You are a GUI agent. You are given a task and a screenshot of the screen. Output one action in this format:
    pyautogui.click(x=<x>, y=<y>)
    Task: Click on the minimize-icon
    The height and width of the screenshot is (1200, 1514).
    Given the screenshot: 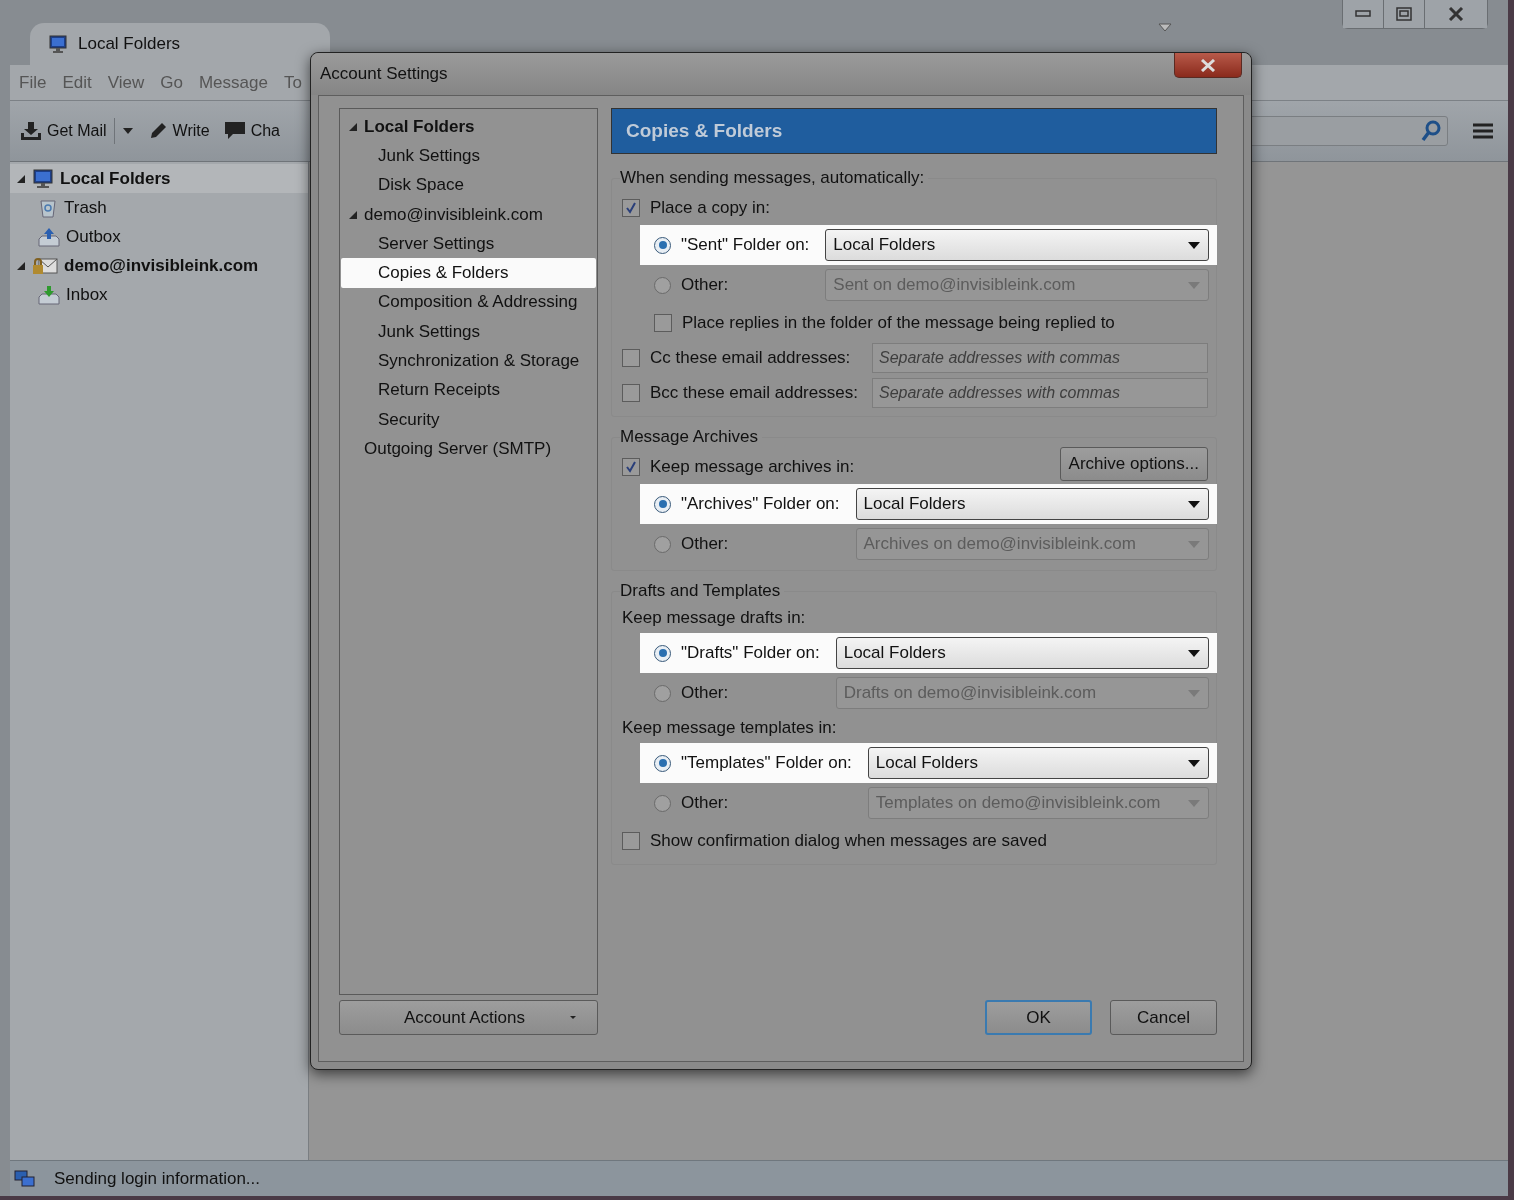 What is the action you would take?
    pyautogui.click(x=1363, y=14)
    